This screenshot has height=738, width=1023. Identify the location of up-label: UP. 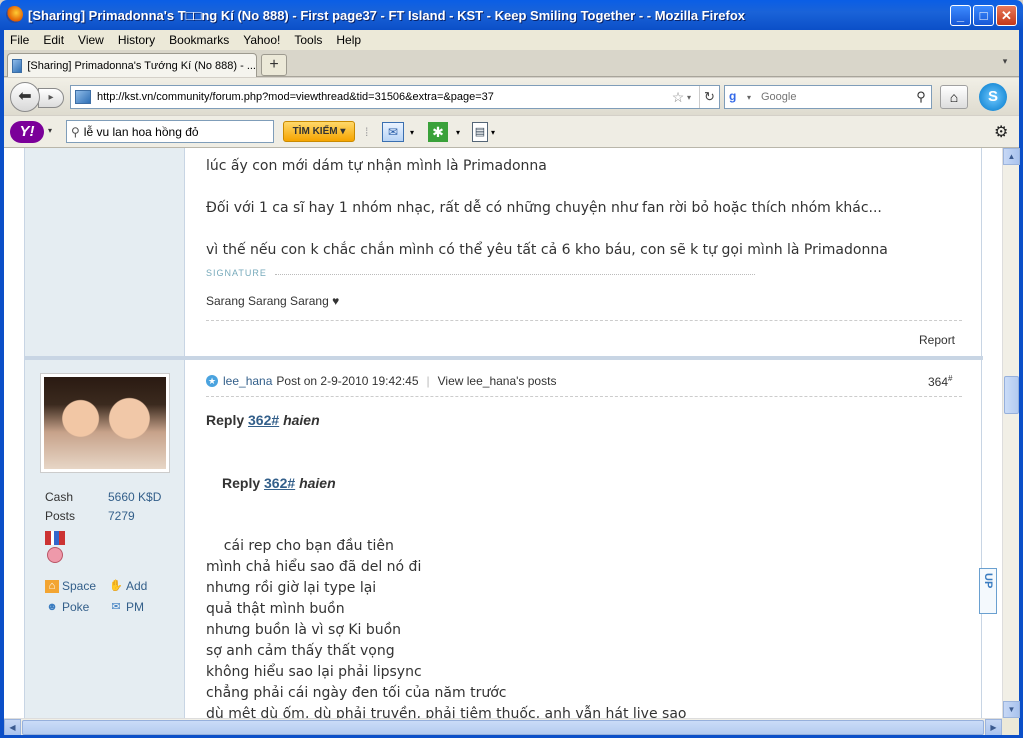
(988, 581).